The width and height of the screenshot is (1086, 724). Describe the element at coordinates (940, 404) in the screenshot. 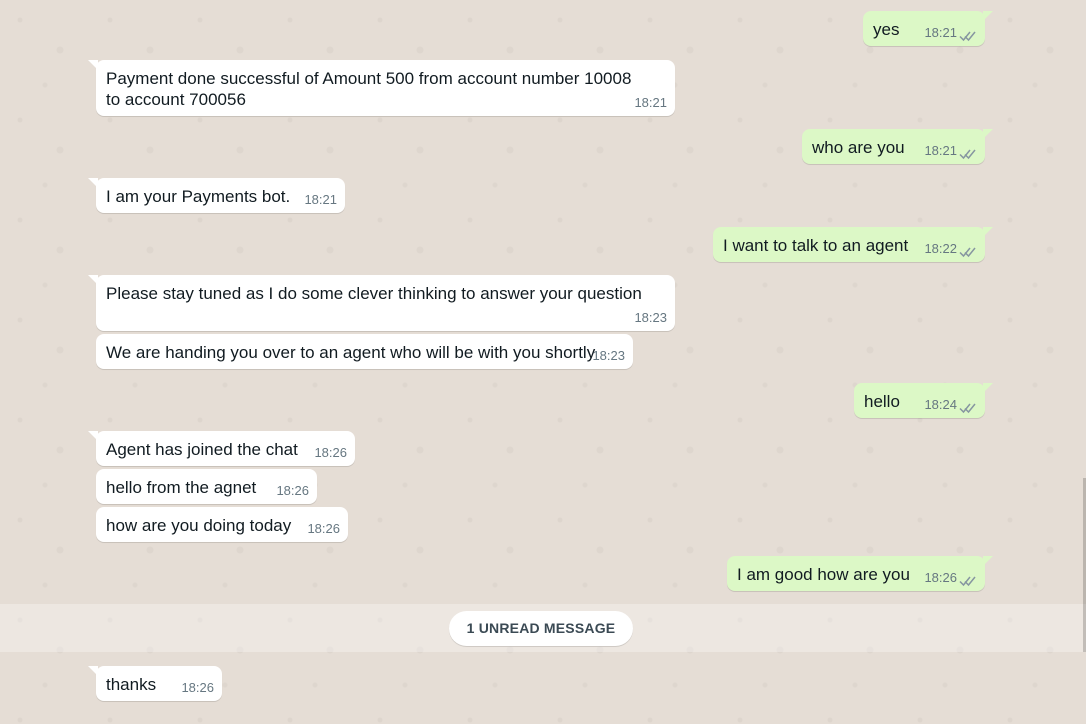

I see `message-time: 18:24` at that location.